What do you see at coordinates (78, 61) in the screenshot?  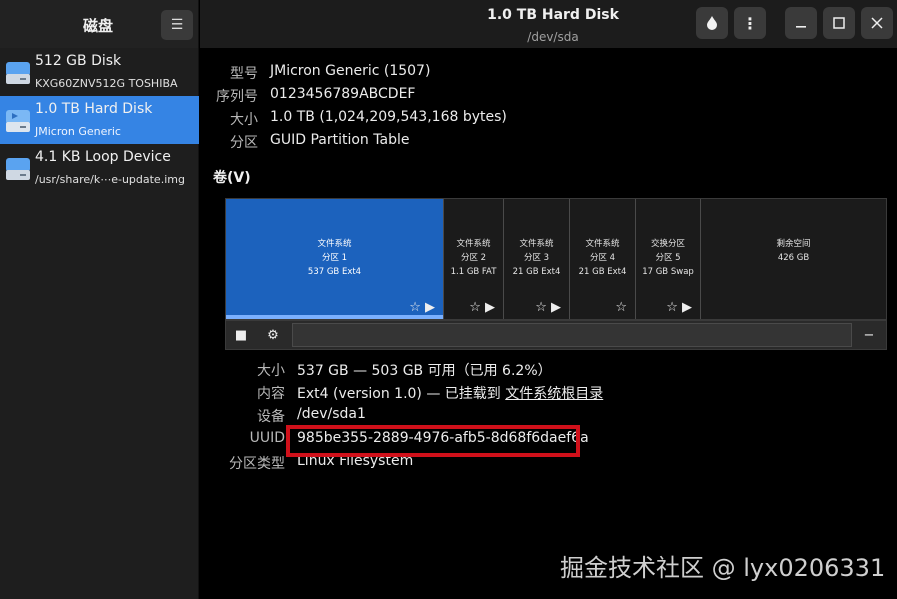 I see `device-name: 512 GB Disk` at bounding box center [78, 61].